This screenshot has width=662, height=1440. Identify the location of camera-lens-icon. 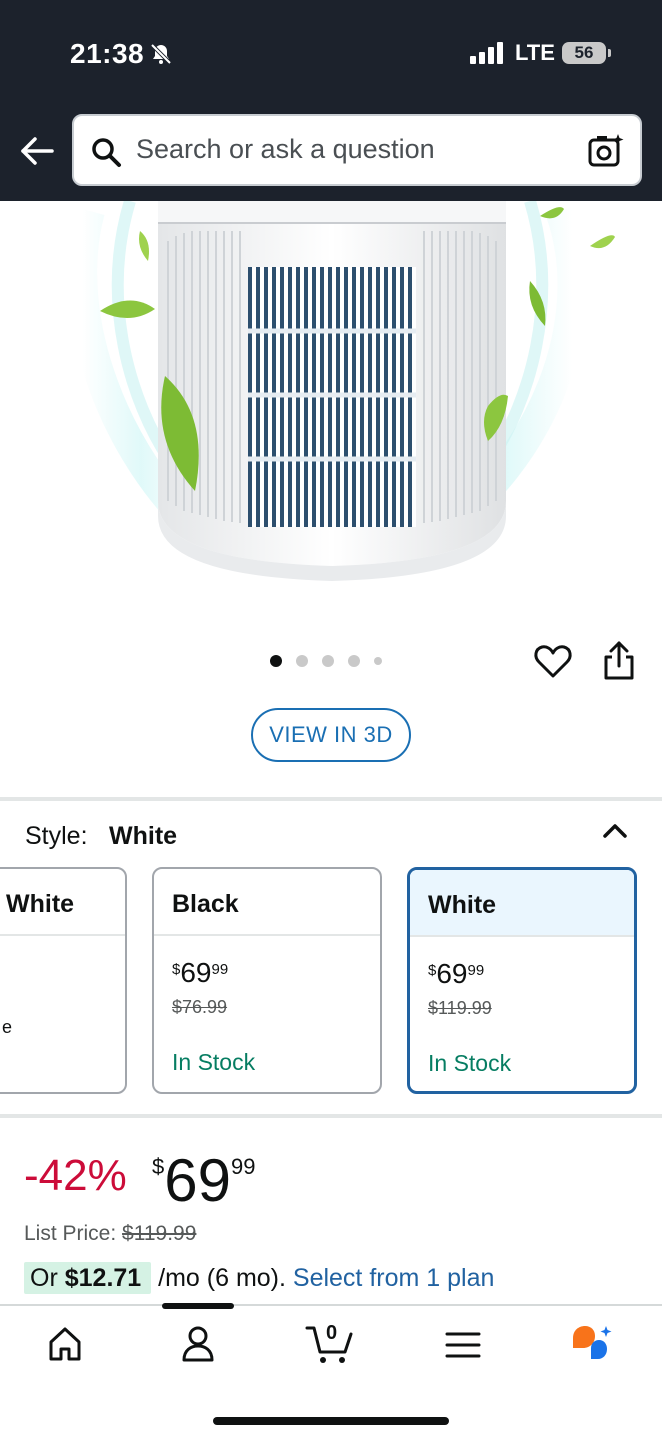
(606, 151).